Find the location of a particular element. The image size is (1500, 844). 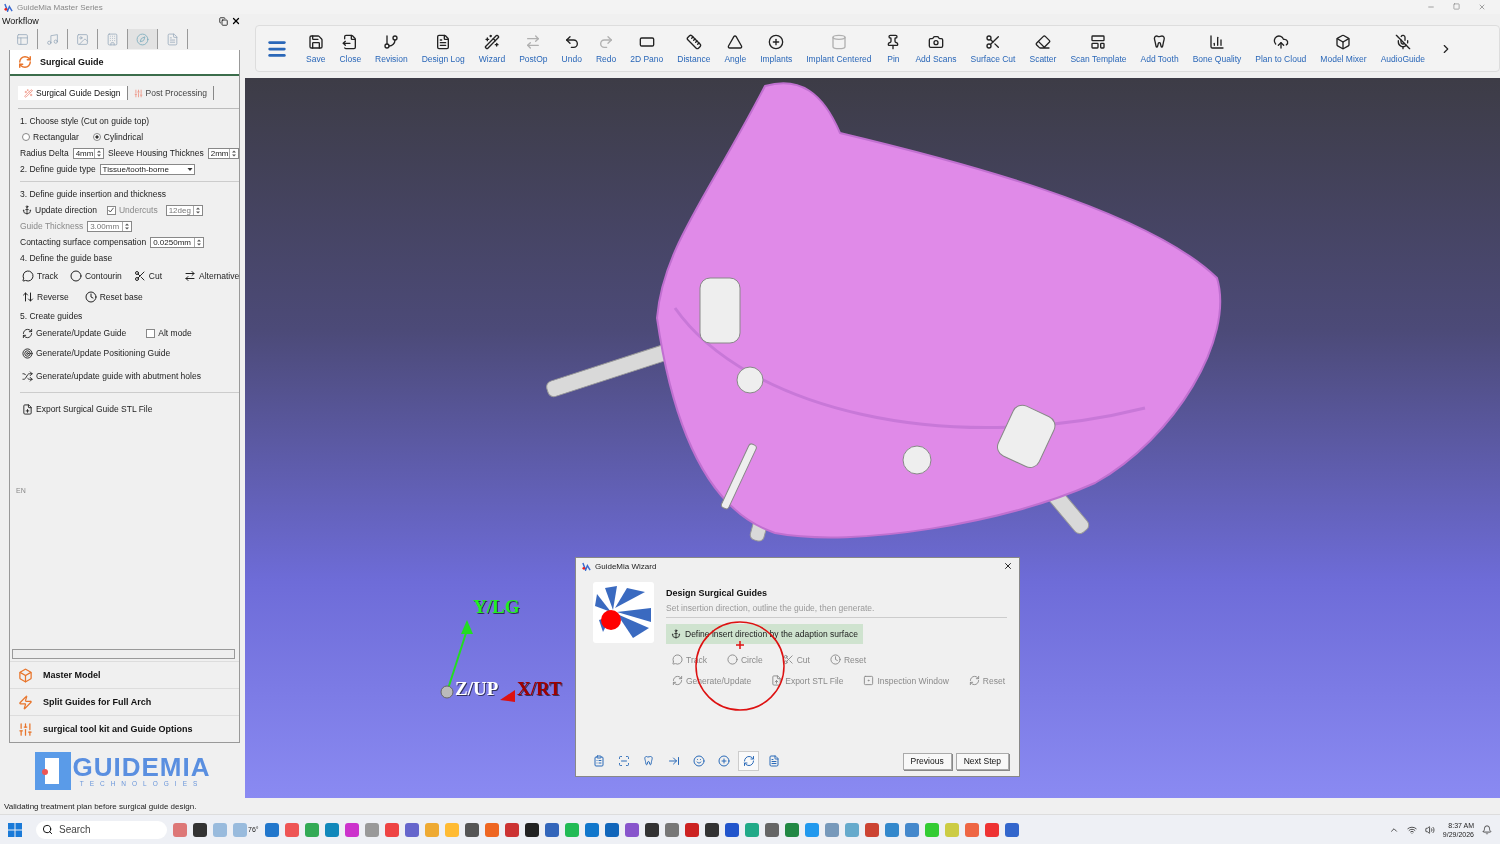

dropdown-field: Tissue/tooth-borne is located at coordinates (147, 169).